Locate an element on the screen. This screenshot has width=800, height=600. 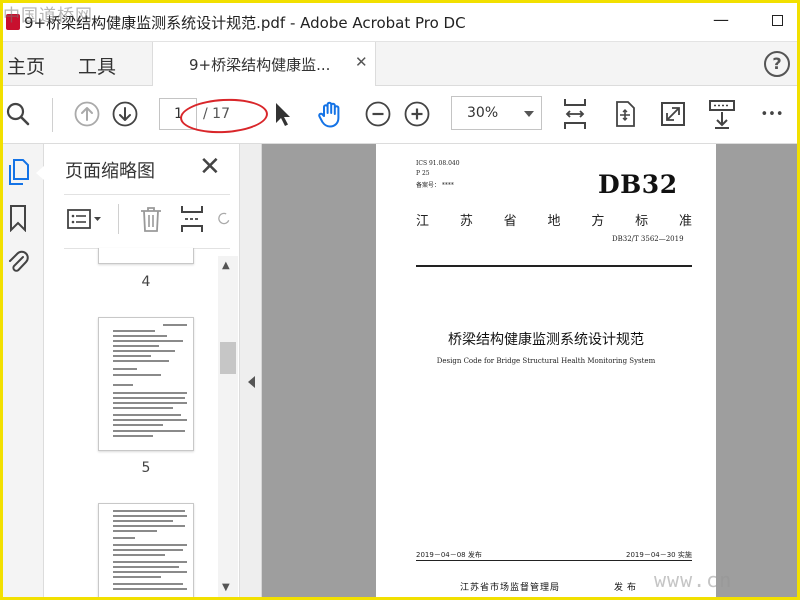
rail-pointer is located at coordinates (40, 173).